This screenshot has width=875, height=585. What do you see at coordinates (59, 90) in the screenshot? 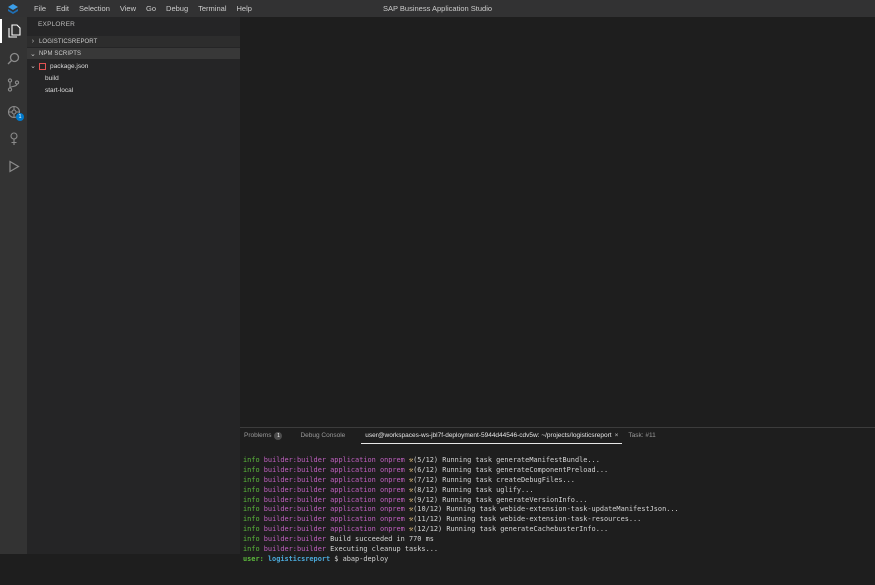
I see `script-label: start-local` at bounding box center [59, 90].